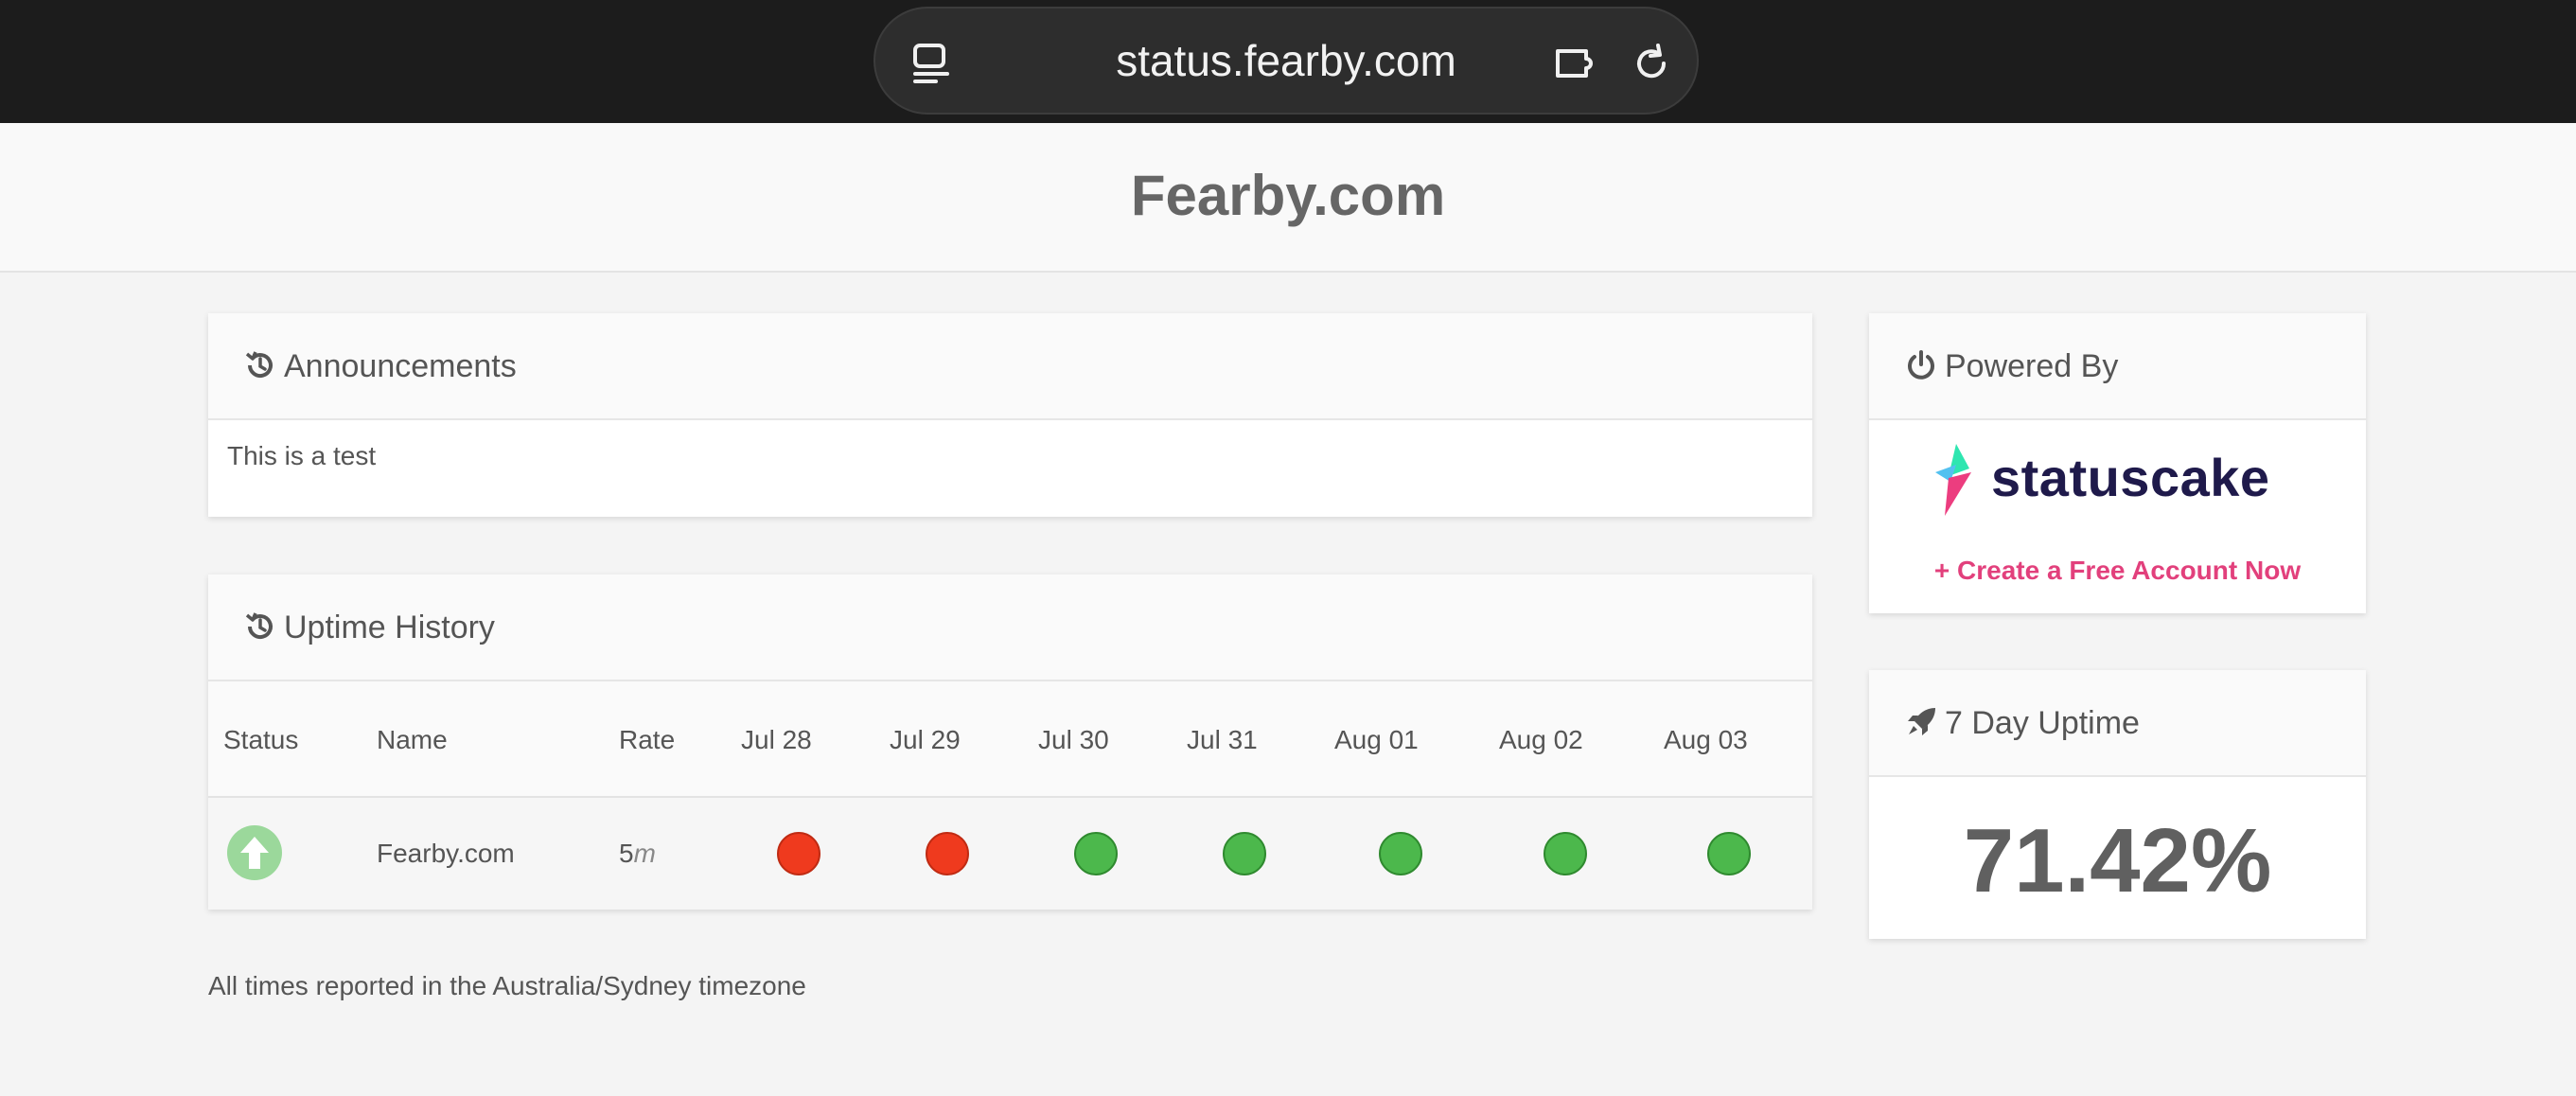 The width and height of the screenshot is (2576, 1096). I want to click on power-icon, so click(1921, 365).